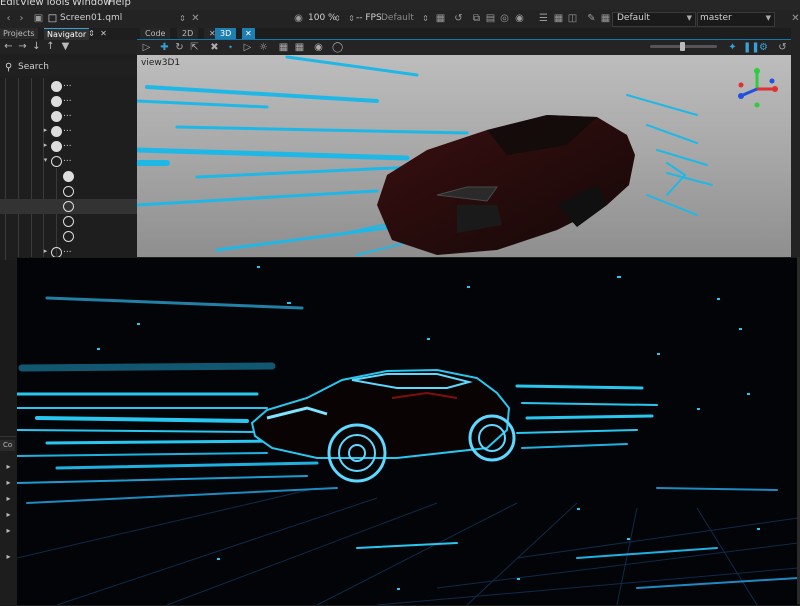 The width and height of the screenshot is (800, 606). Describe the element at coordinates (490, 18) in the screenshot. I see `paste-icon: ▤` at that location.